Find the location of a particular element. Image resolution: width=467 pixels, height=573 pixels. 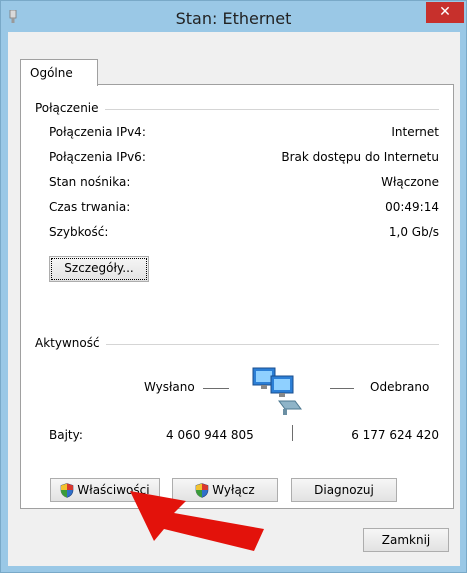

bytes-sent-value: 4 060 944 805 is located at coordinates (210, 435).